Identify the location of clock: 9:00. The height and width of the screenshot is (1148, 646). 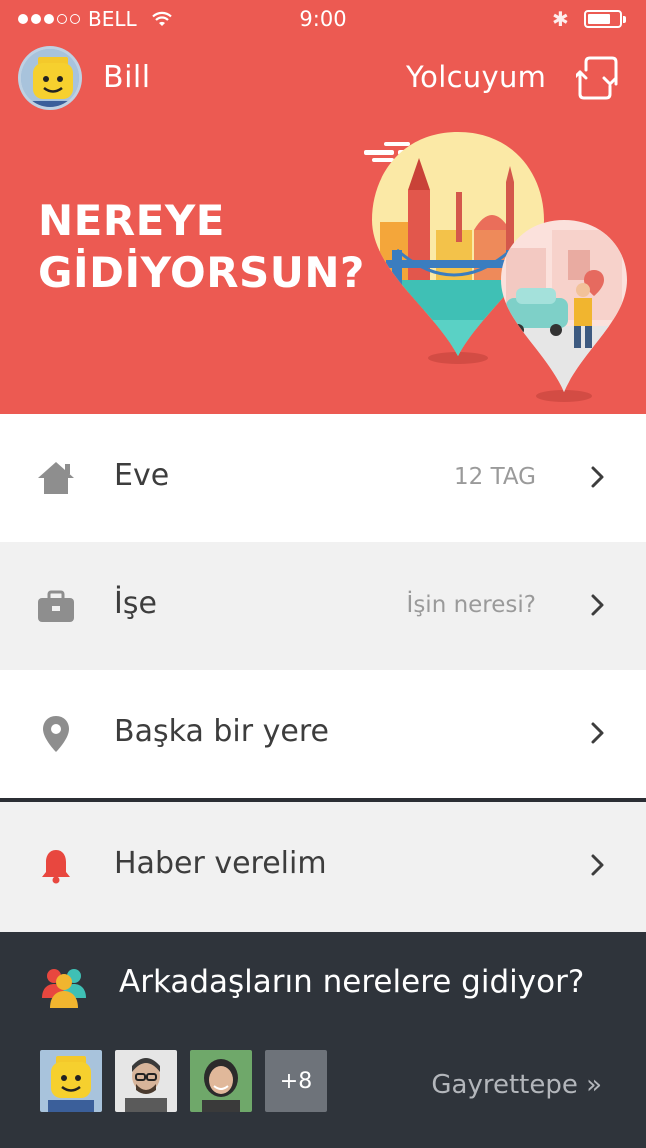
(323, 19).